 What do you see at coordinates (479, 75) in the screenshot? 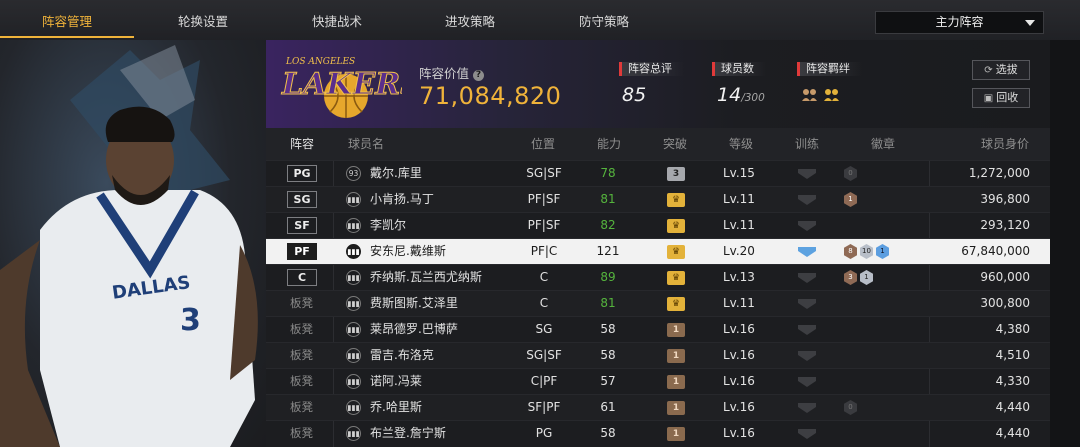
I see `help-icon: ?` at bounding box center [479, 75].